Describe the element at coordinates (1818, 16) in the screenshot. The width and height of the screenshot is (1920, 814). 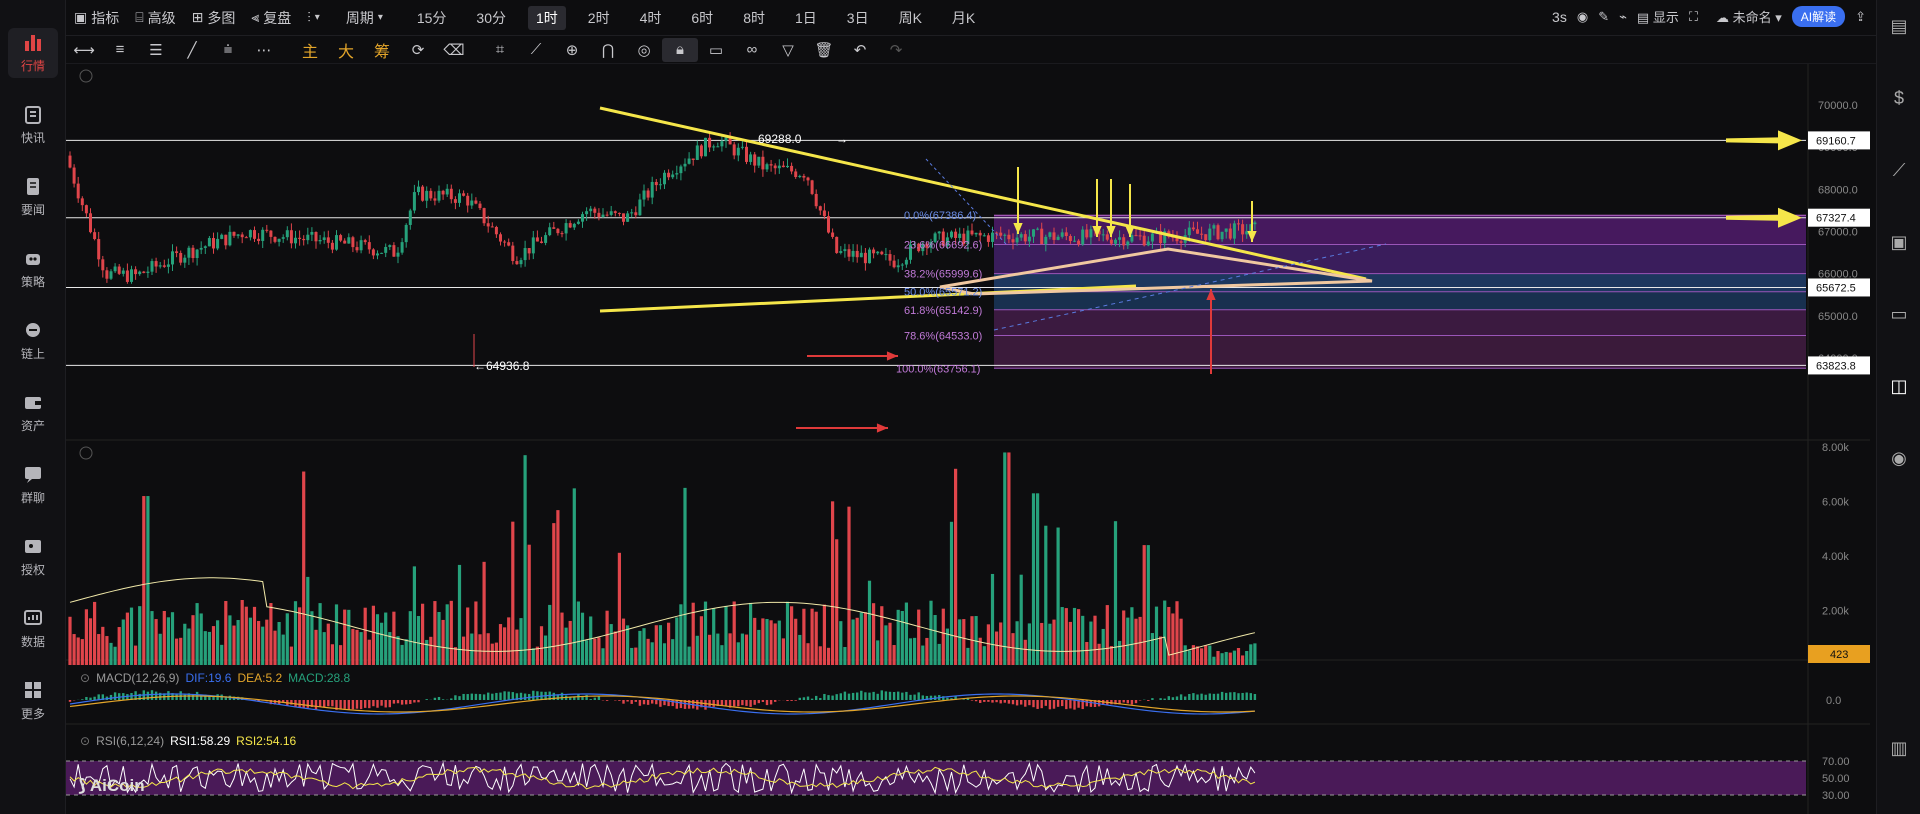
I see `ai-interpret-button: AI解读` at that location.